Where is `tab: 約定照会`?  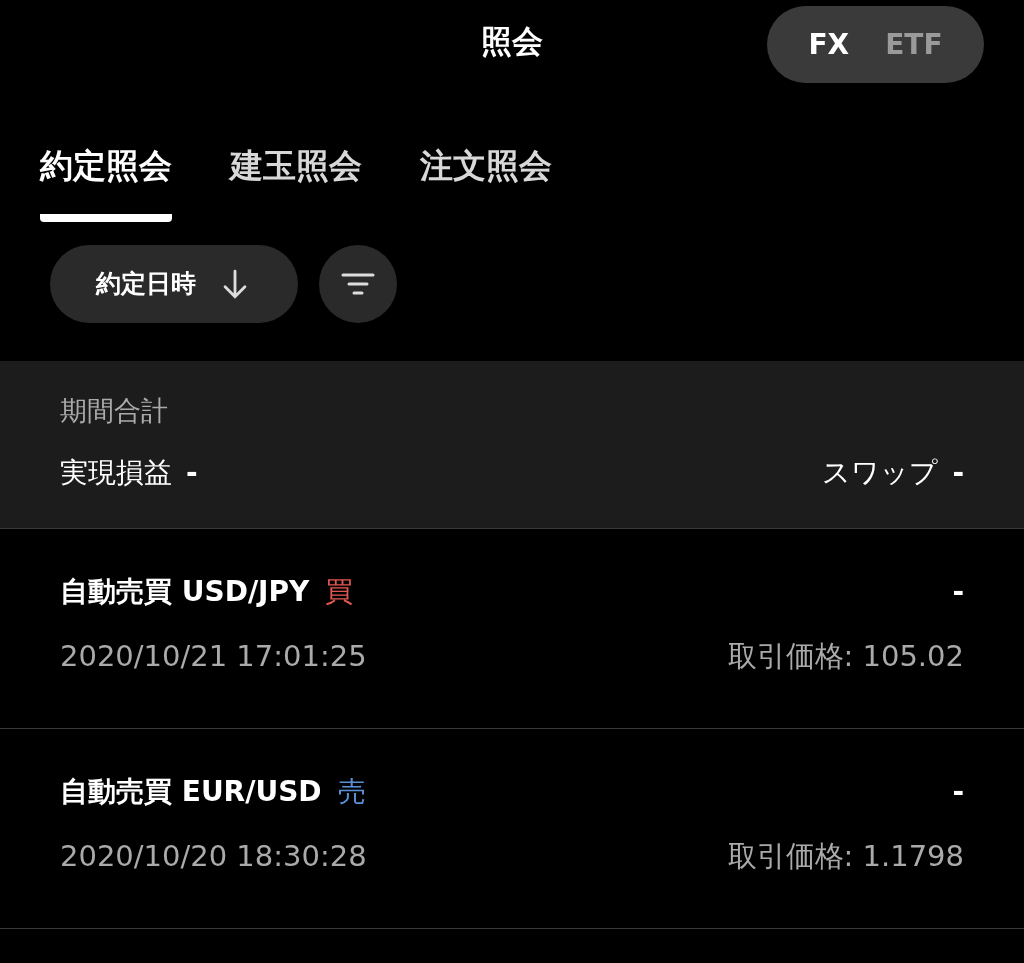
tab: 約定照会 is located at coordinates (106, 156).